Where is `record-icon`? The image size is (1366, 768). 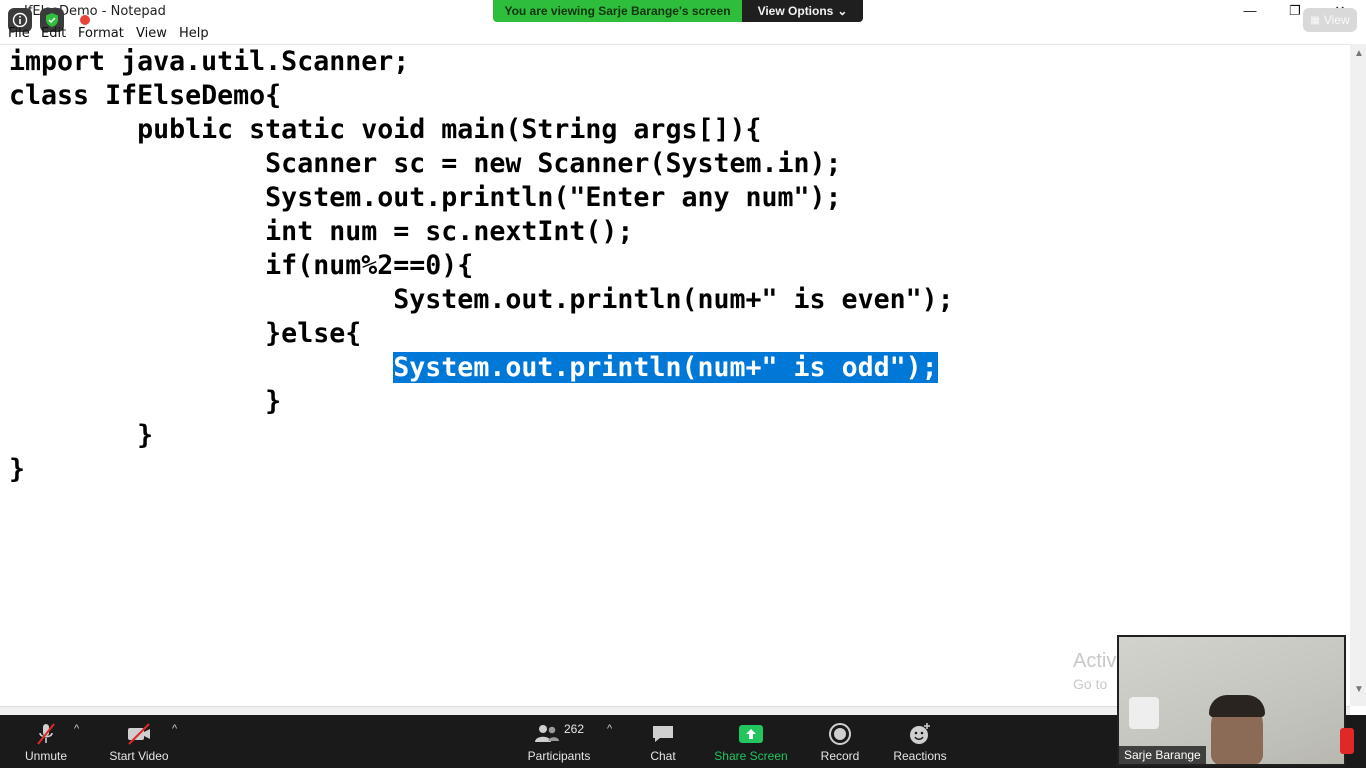
record-icon is located at coordinates (840, 734).